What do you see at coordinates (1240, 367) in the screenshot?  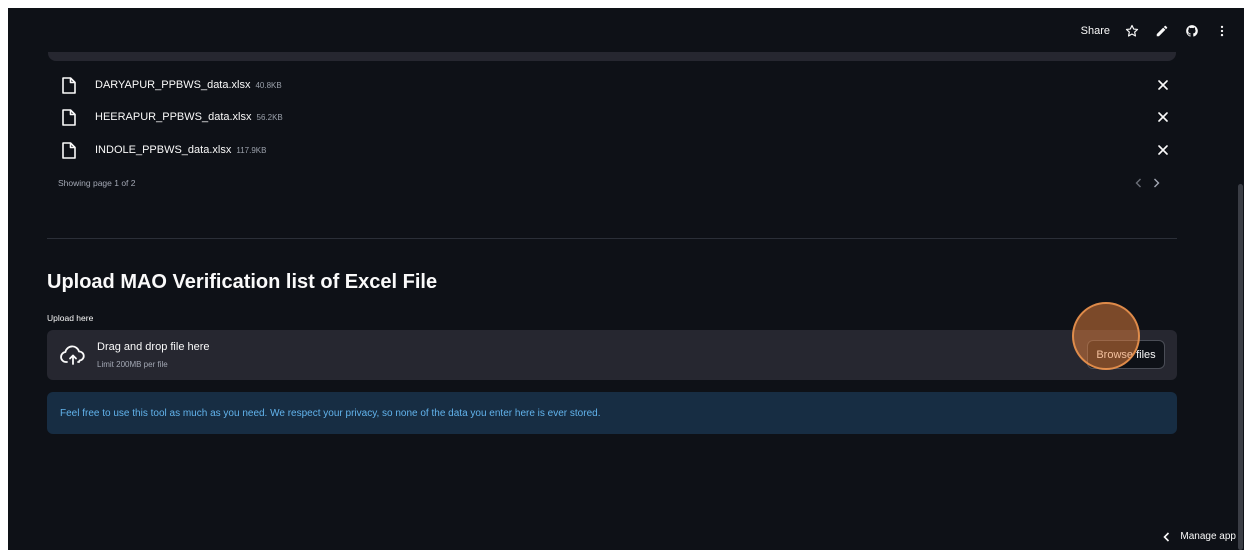 I see `scrollbar-thumb` at bounding box center [1240, 367].